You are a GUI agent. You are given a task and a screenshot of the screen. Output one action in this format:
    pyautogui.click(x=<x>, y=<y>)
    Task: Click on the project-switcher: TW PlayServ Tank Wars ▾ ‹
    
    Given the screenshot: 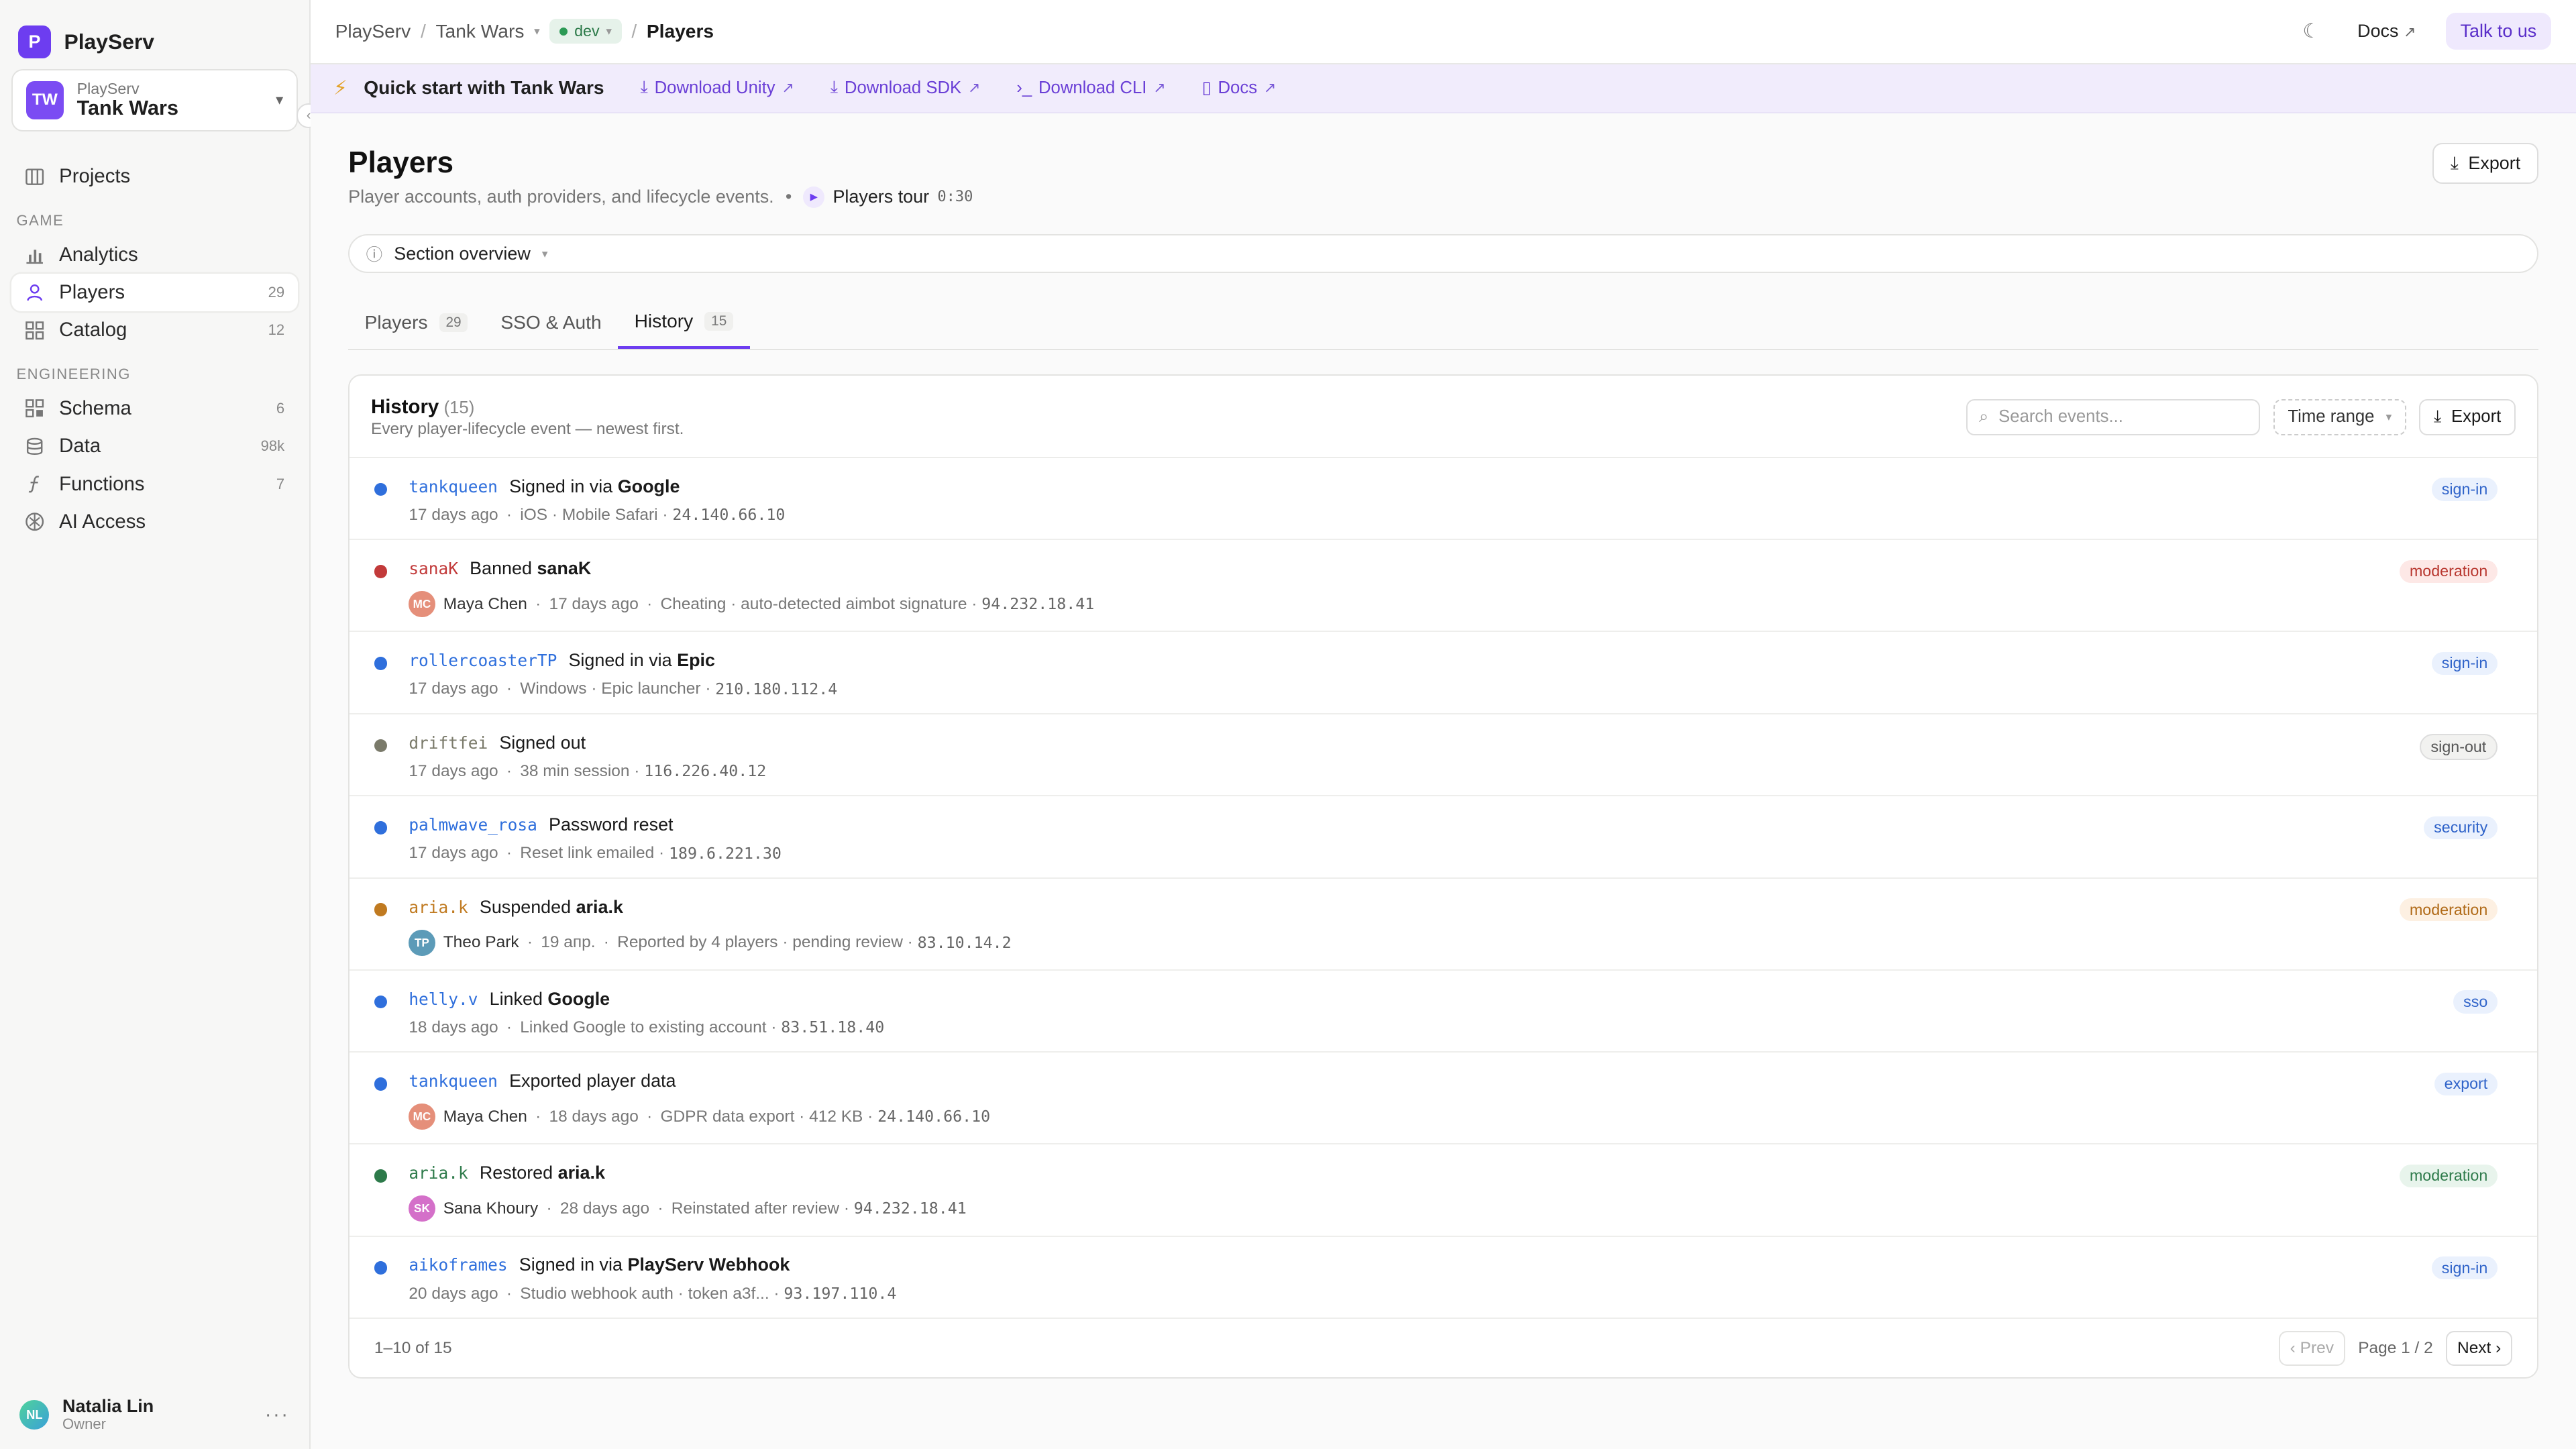 What is the action you would take?
    pyautogui.click(x=166, y=99)
    